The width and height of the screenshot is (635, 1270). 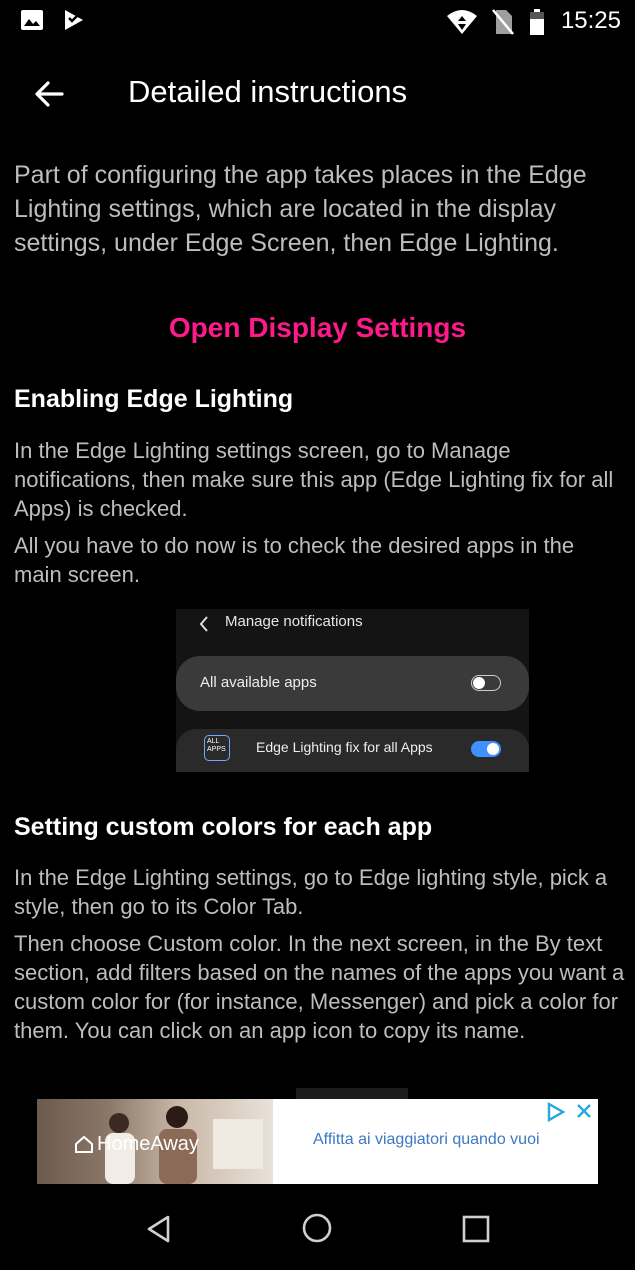 I want to click on screenshot-row-edge-lighting-label: Edge Lighting fix for all Apps, so click(x=344, y=747).